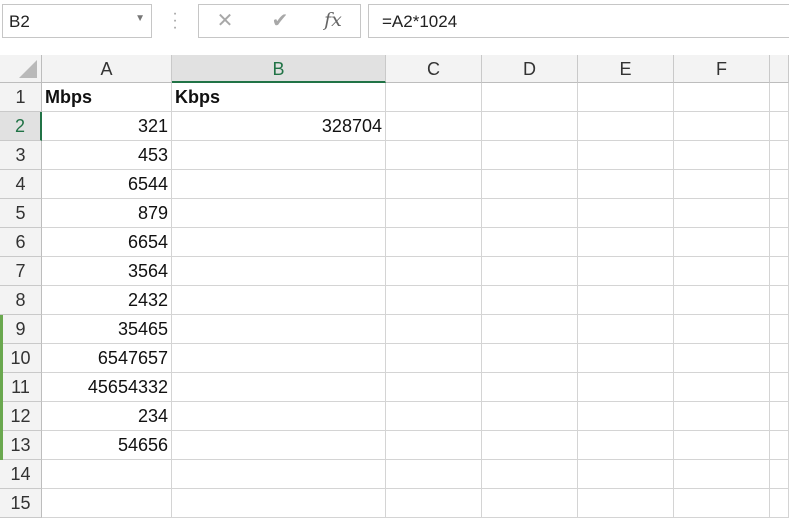 Image resolution: width=789 pixels, height=518 pixels. What do you see at coordinates (434, 416) in the screenshot?
I see `cell-C12` at bounding box center [434, 416].